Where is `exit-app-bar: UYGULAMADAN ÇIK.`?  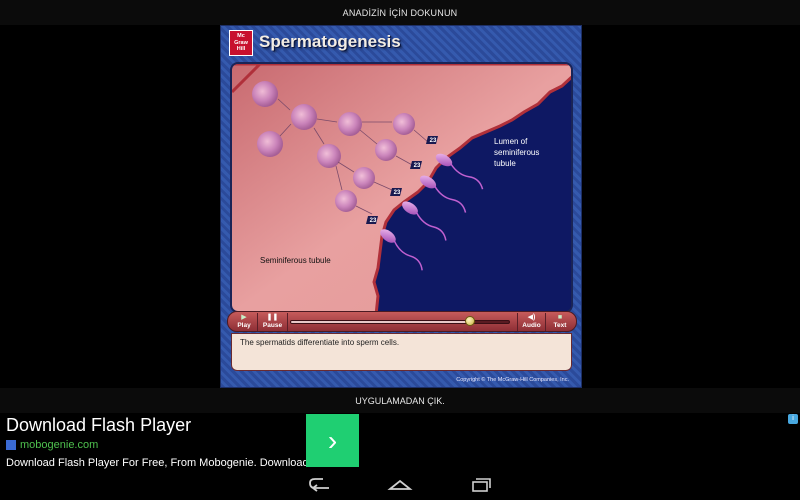
exit-app-bar: UYGULAMADAN ÇIK. is located at coordinates (400, 400).